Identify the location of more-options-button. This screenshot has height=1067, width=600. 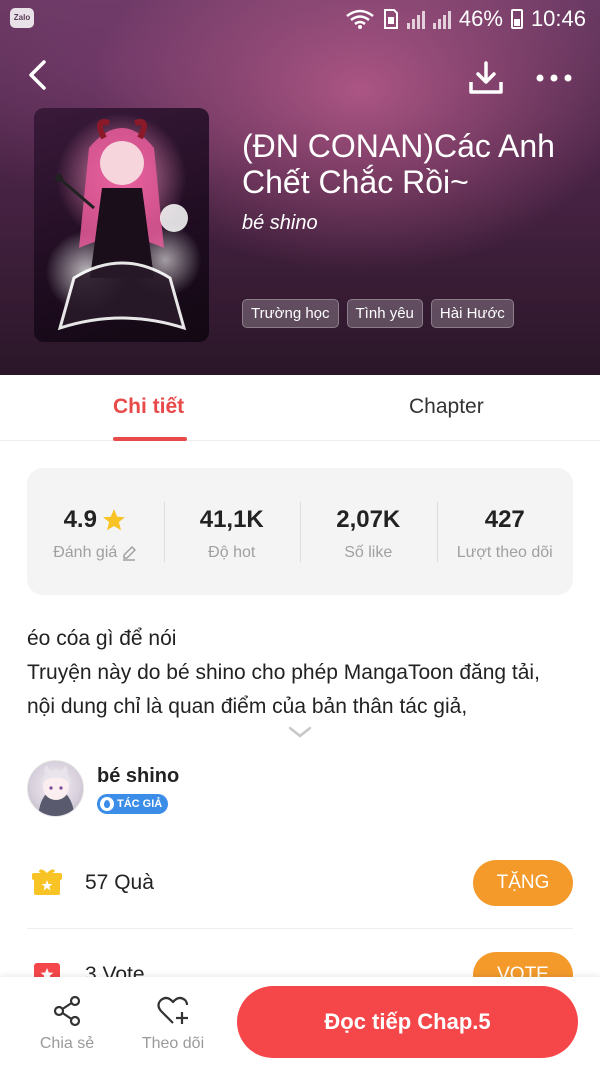
(554, 78).